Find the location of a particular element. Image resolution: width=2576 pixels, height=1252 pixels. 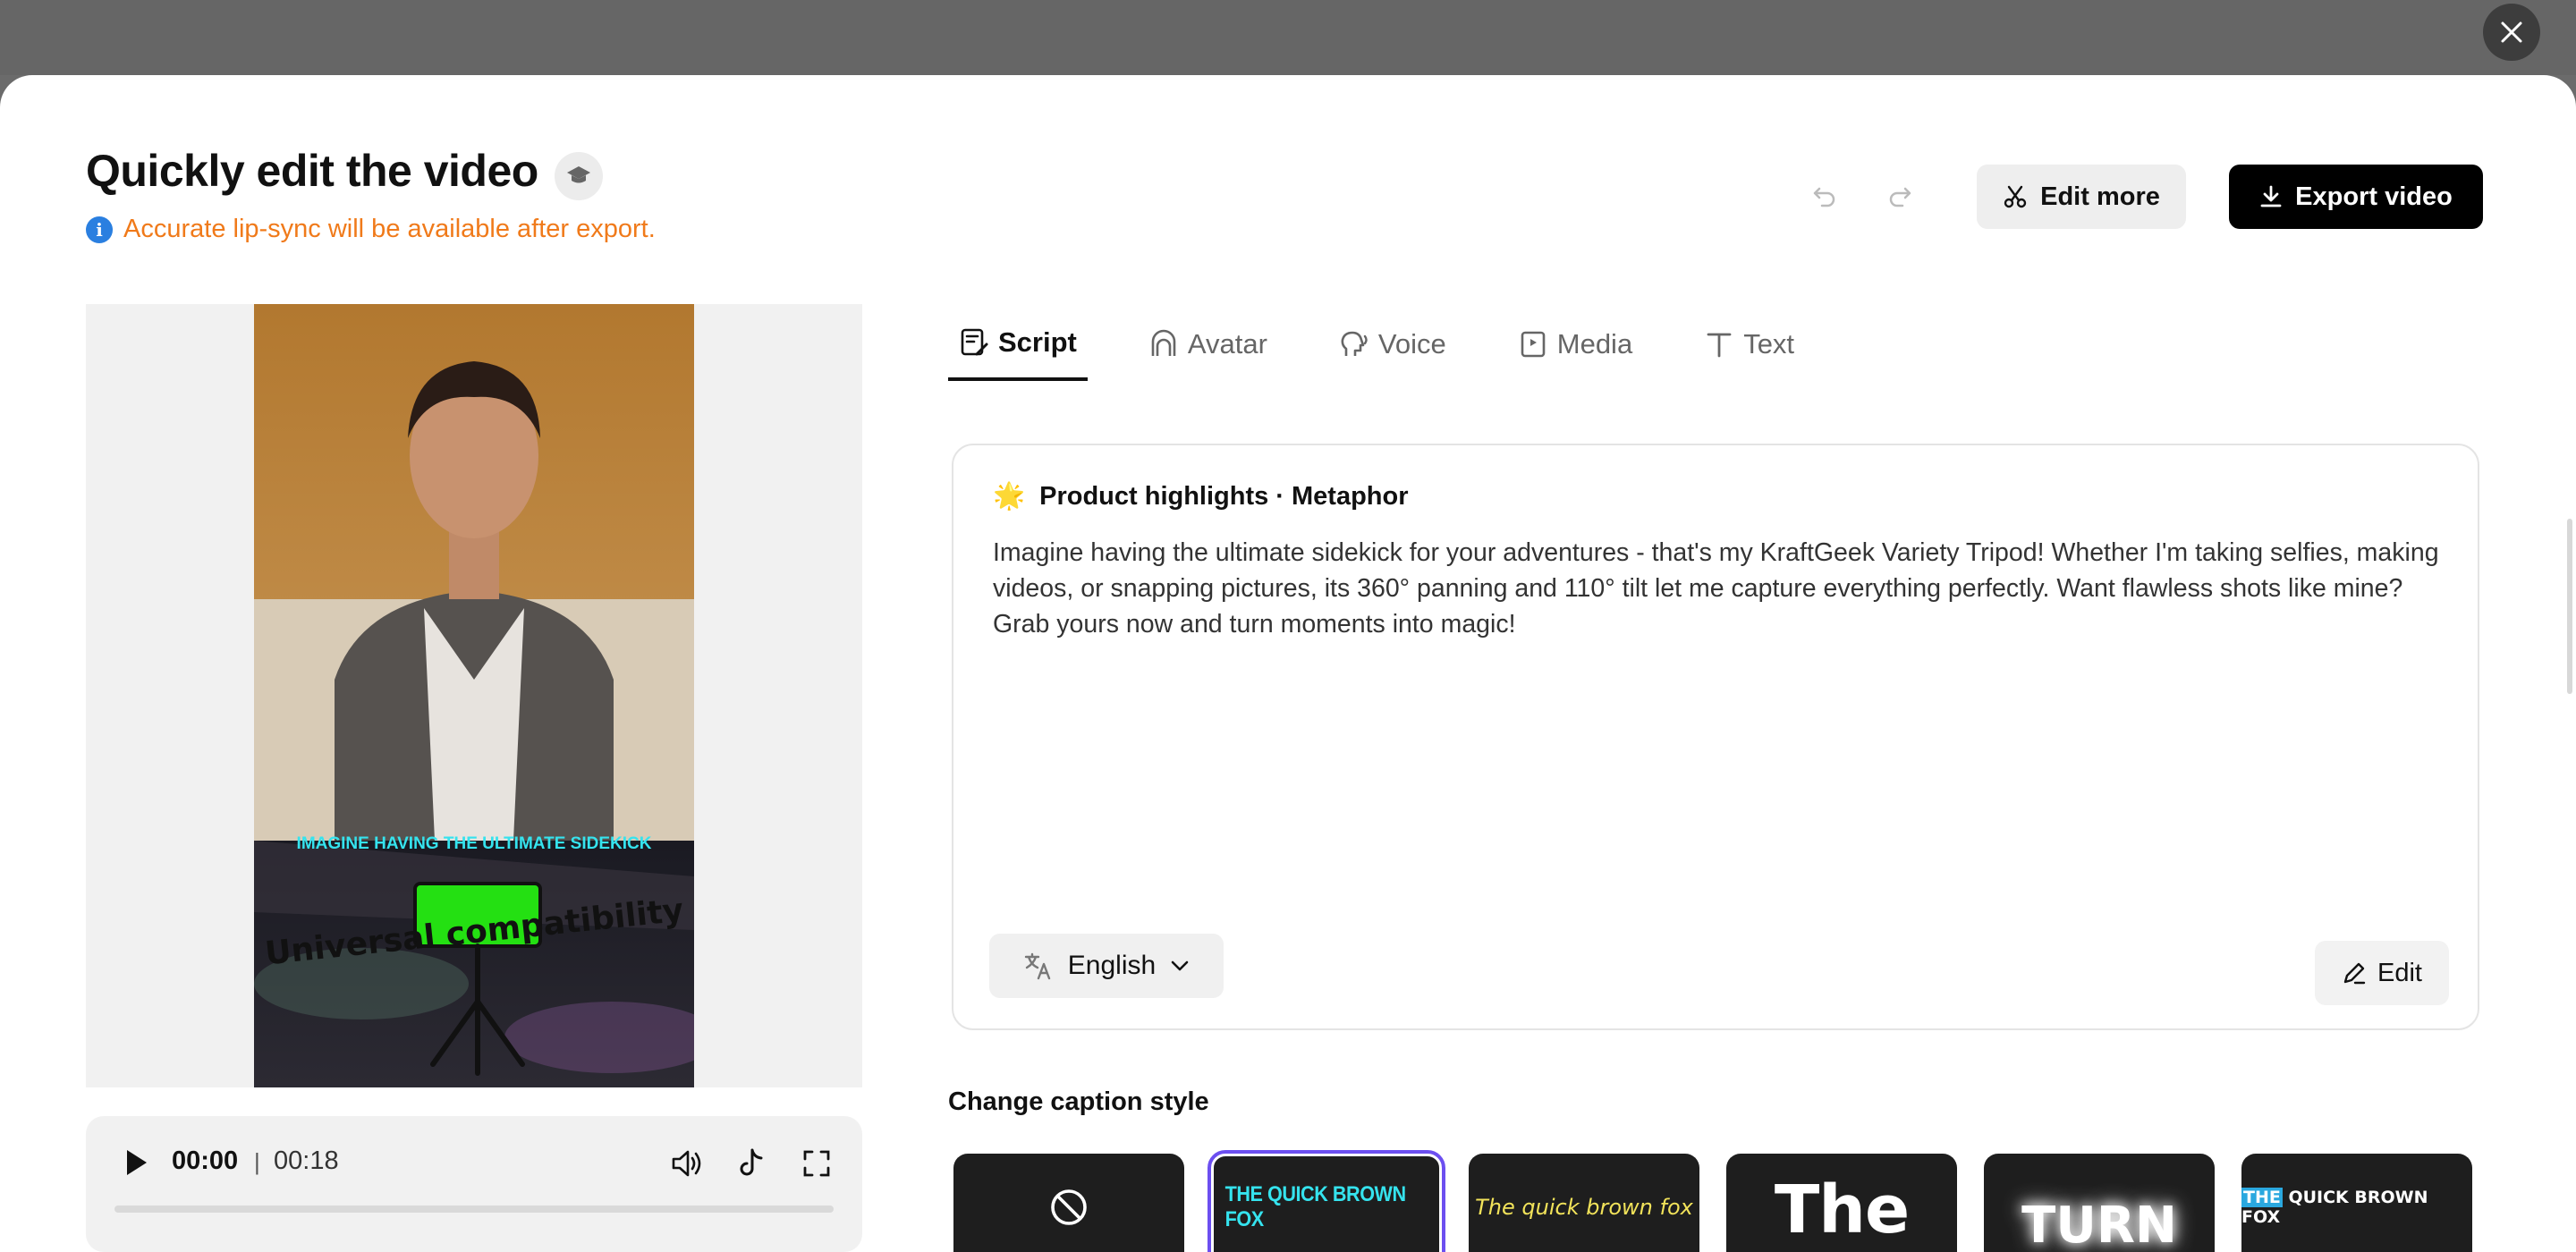

close-icon is located at coordinates (2511, 32).